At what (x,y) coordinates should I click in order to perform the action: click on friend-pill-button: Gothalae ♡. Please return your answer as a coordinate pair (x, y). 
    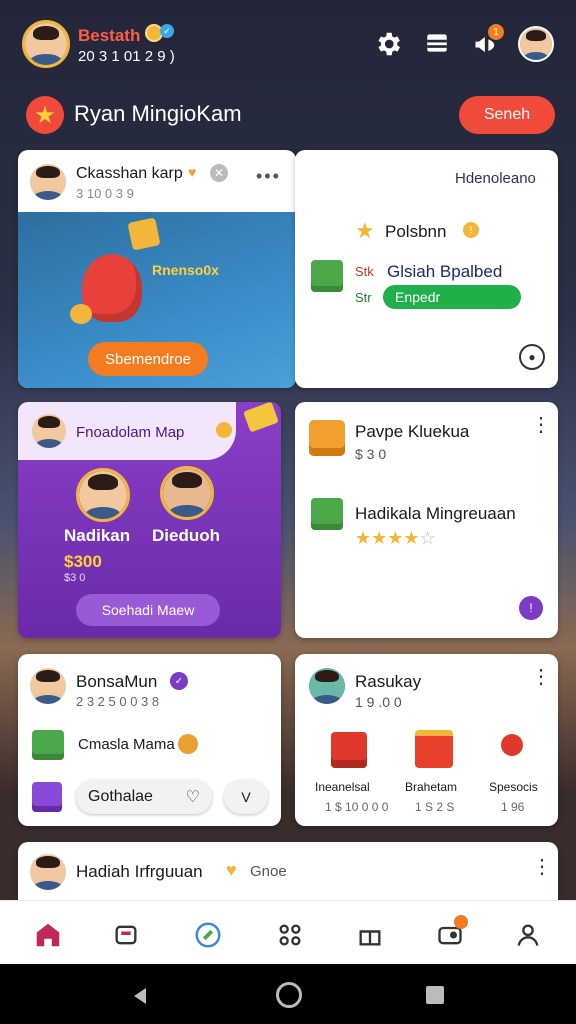
    Looking at the image, I should click on (144, 797).